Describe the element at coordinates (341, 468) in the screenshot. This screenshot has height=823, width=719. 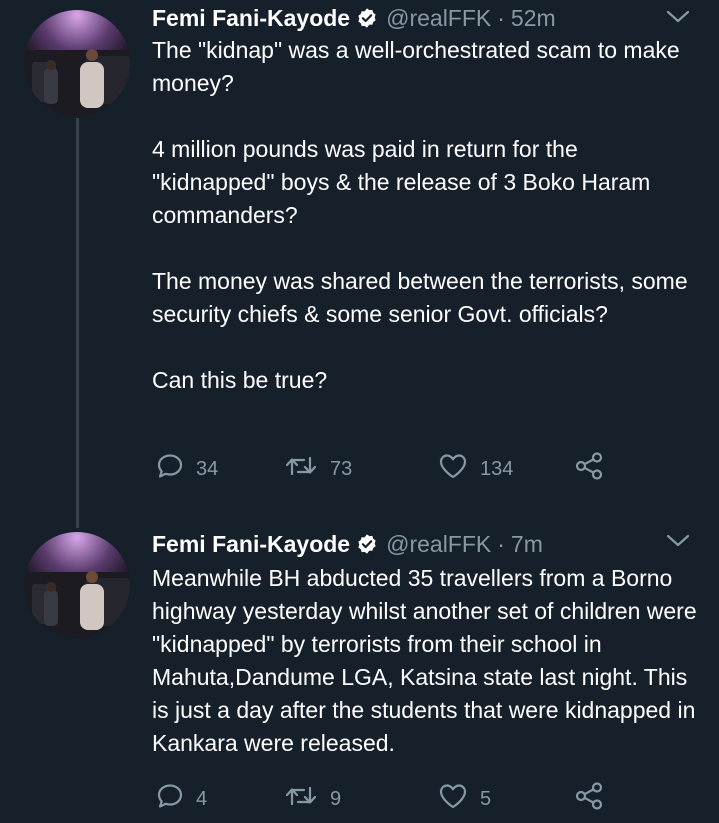
I see `retweet-count: 73` at that location.